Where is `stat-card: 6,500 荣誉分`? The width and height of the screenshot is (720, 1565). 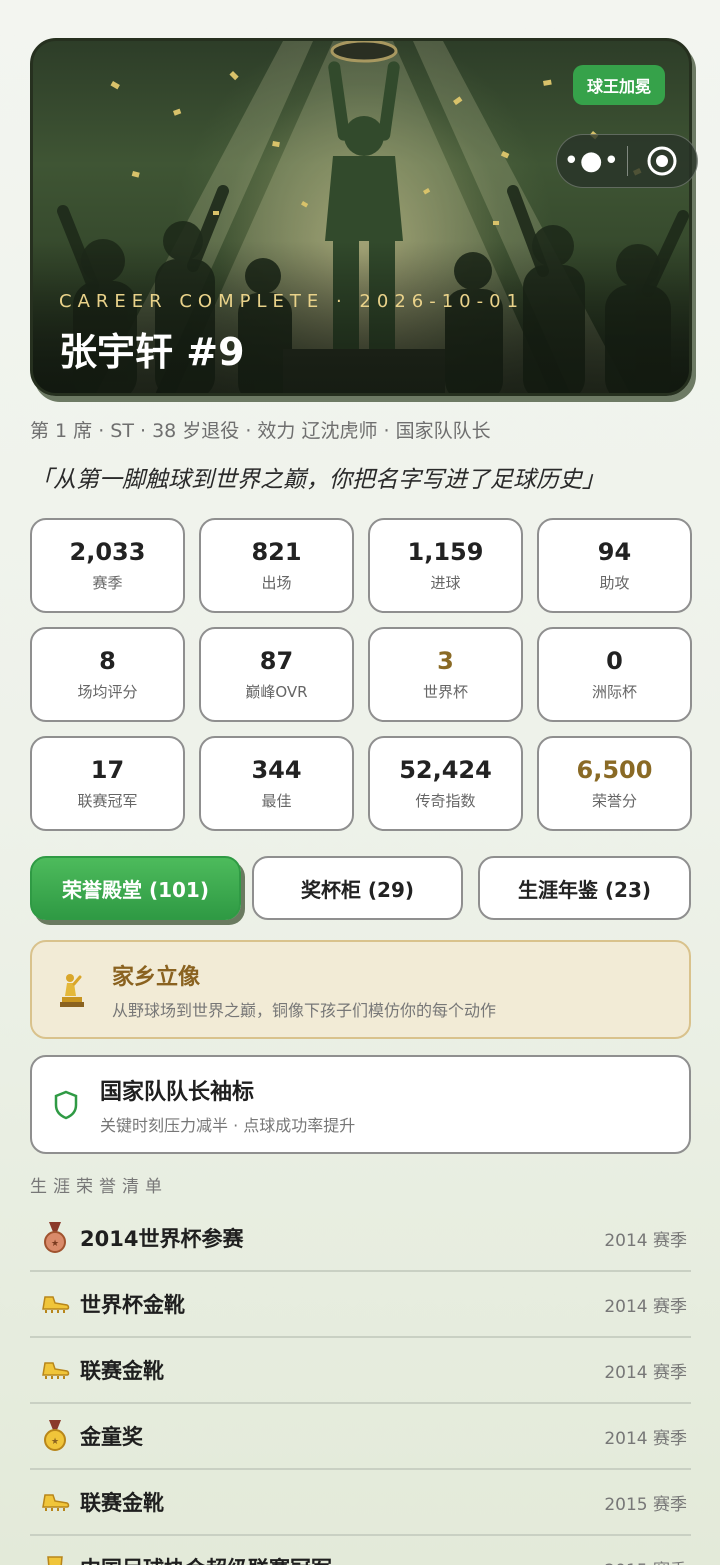 stat-card: 6,500 荣誉分 is located at coordinates (614, 783).